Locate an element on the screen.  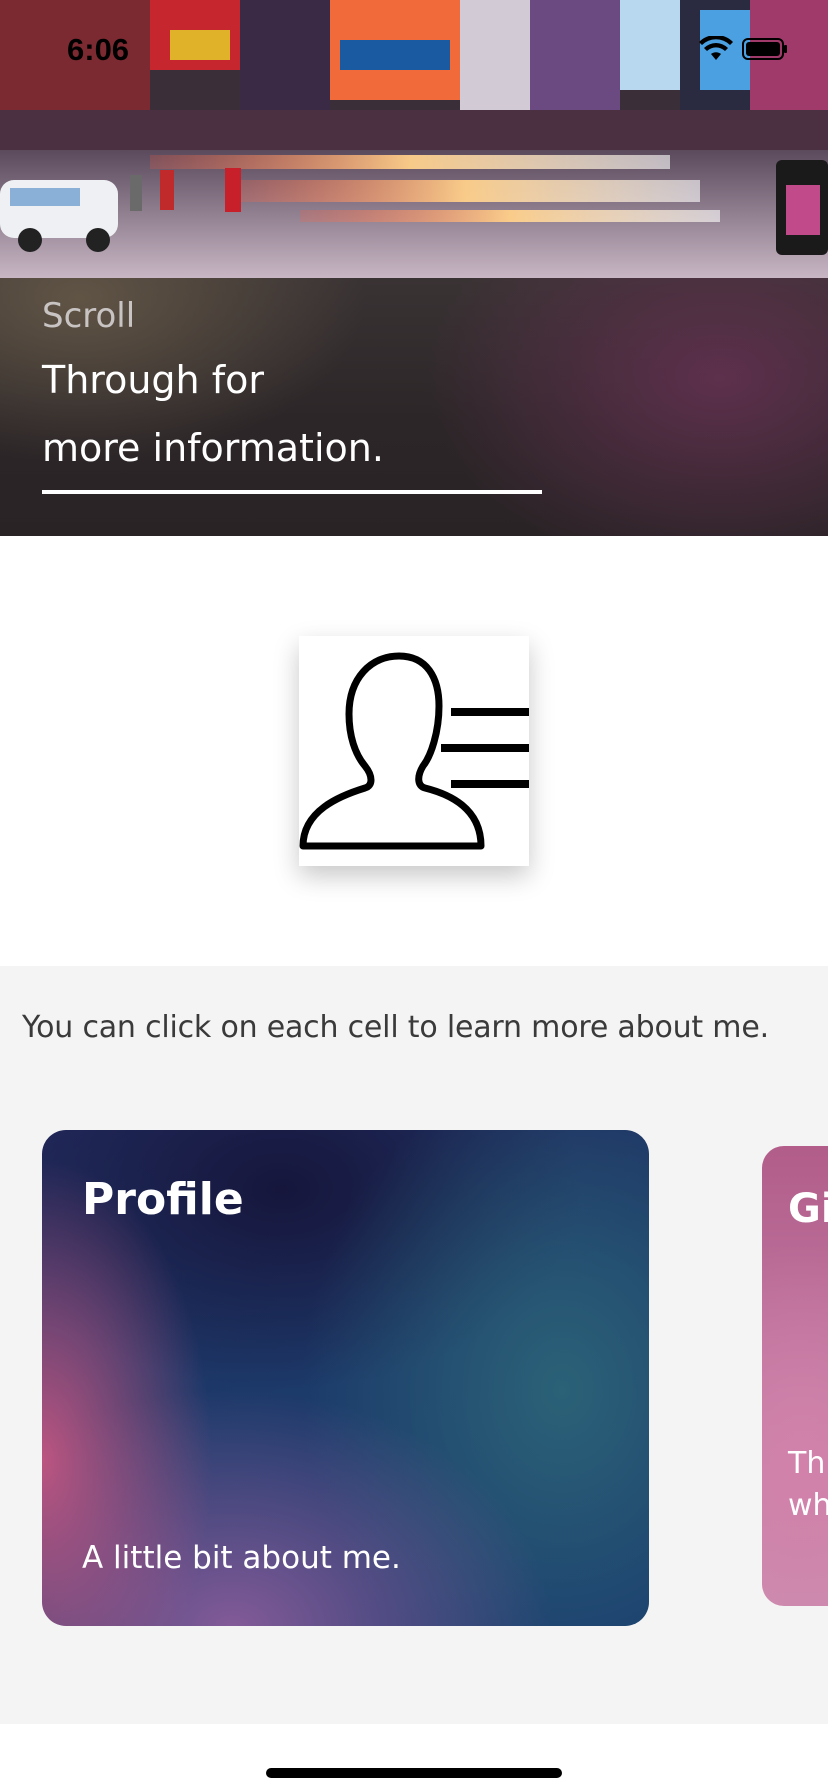
status-time: 6:06 is located at coordinates (98, 49).